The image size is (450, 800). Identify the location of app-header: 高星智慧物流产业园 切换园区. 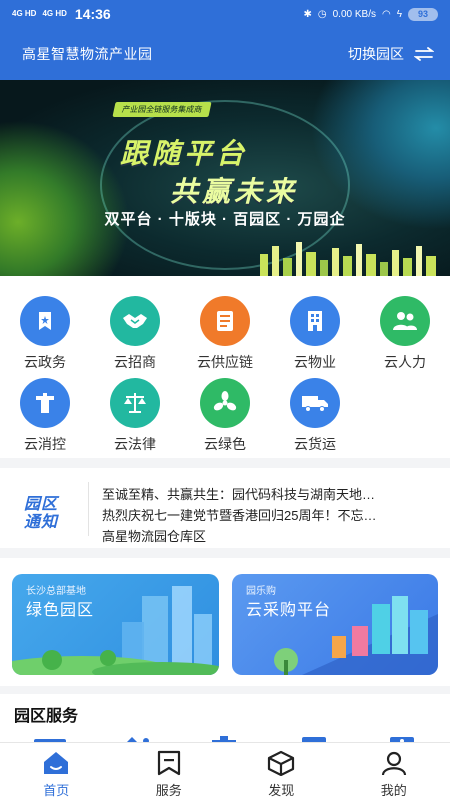
(225, 54).